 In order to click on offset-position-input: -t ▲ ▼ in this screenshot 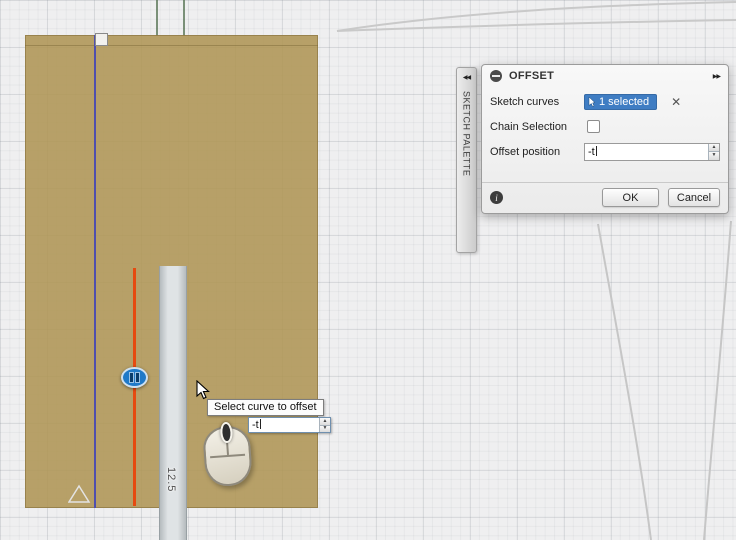, I will do `click(652, 151)`.